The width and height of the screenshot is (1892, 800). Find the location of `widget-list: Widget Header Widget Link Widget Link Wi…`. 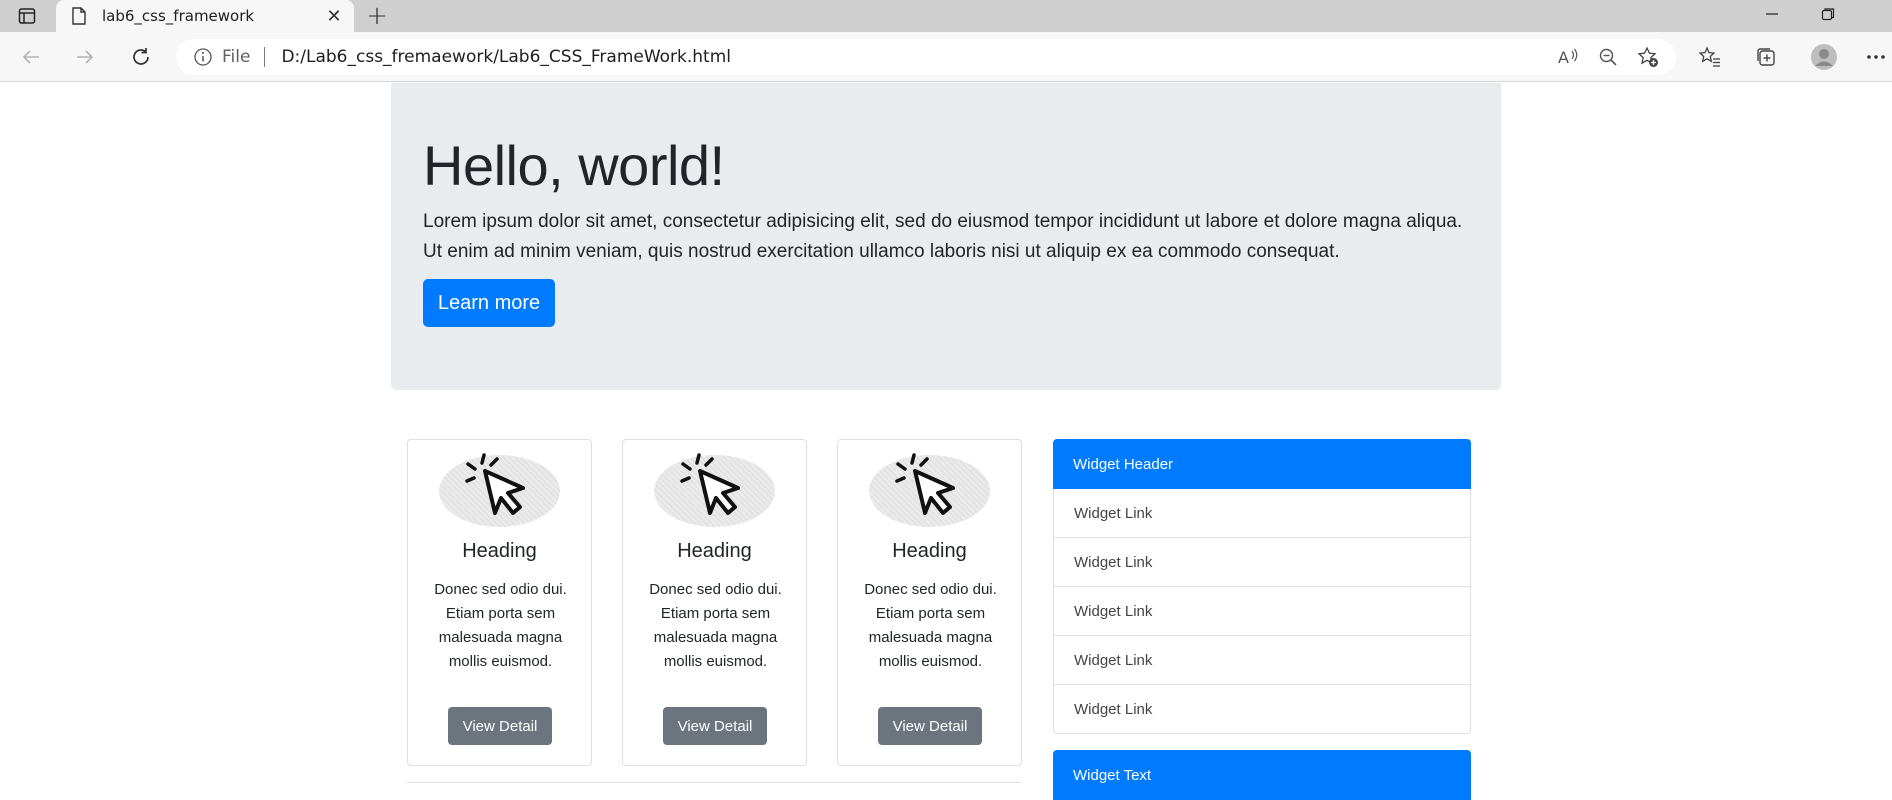

widget-list: Widget Header Widget Link Widget Link Wi… is located at coordinates (1262, 586).